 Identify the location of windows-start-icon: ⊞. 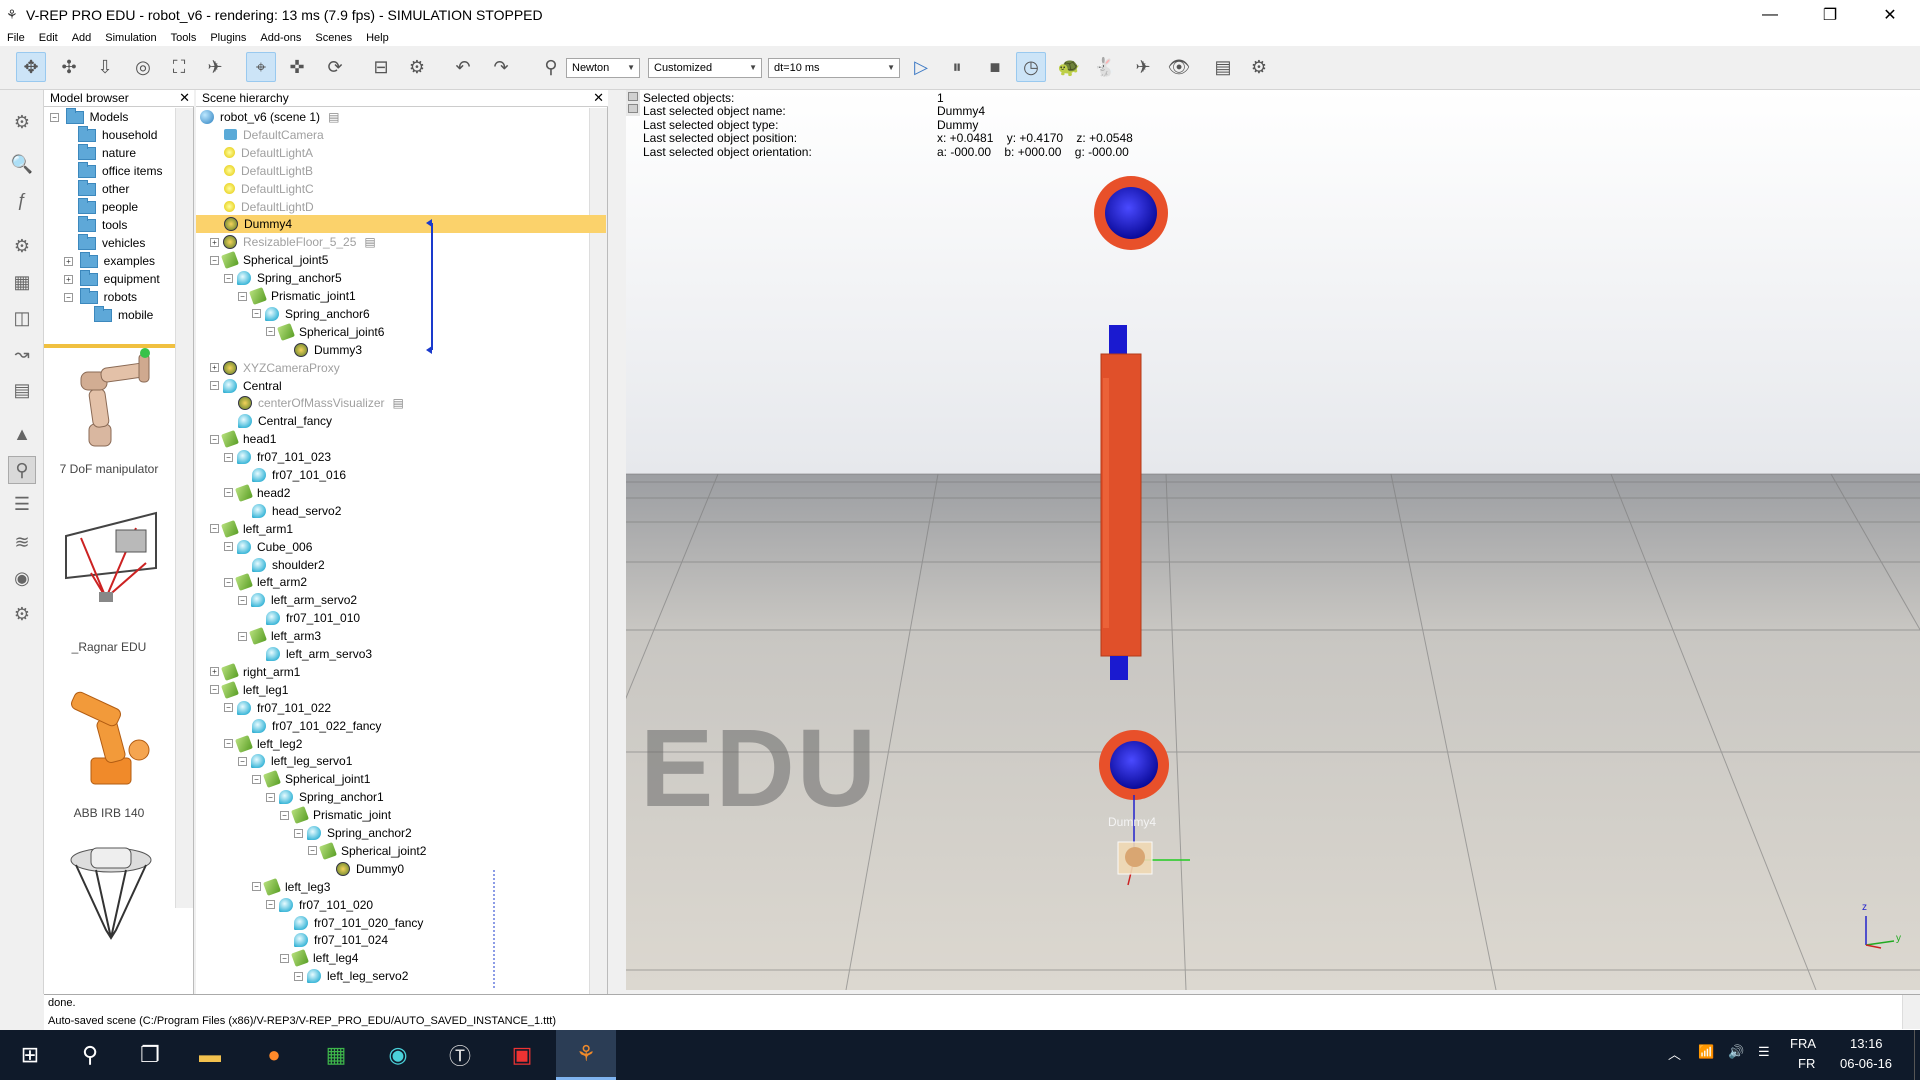
(30, 1055).